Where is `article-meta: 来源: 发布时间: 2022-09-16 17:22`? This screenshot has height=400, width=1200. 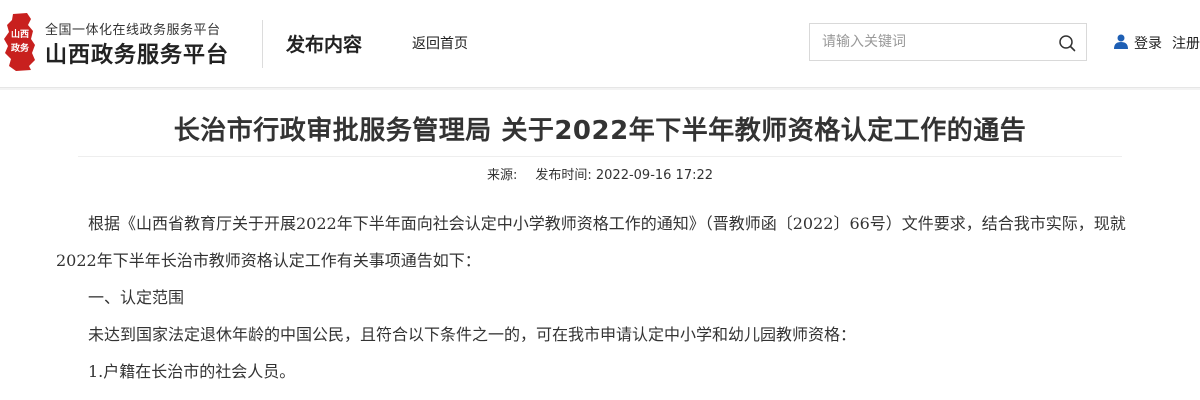
article-meta: 来源: 发布时间: 2022-09-16 17:22 is located at coordinates (600, 173).